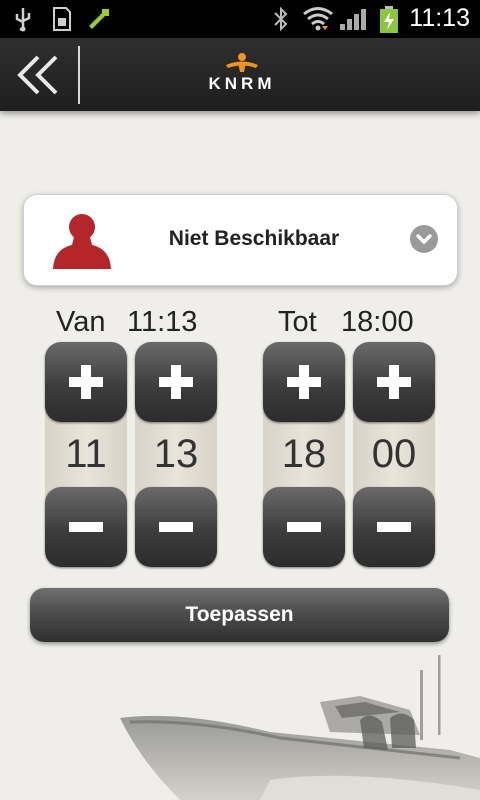  I want to click on from-minute-decrement-button, so click(176, 527).